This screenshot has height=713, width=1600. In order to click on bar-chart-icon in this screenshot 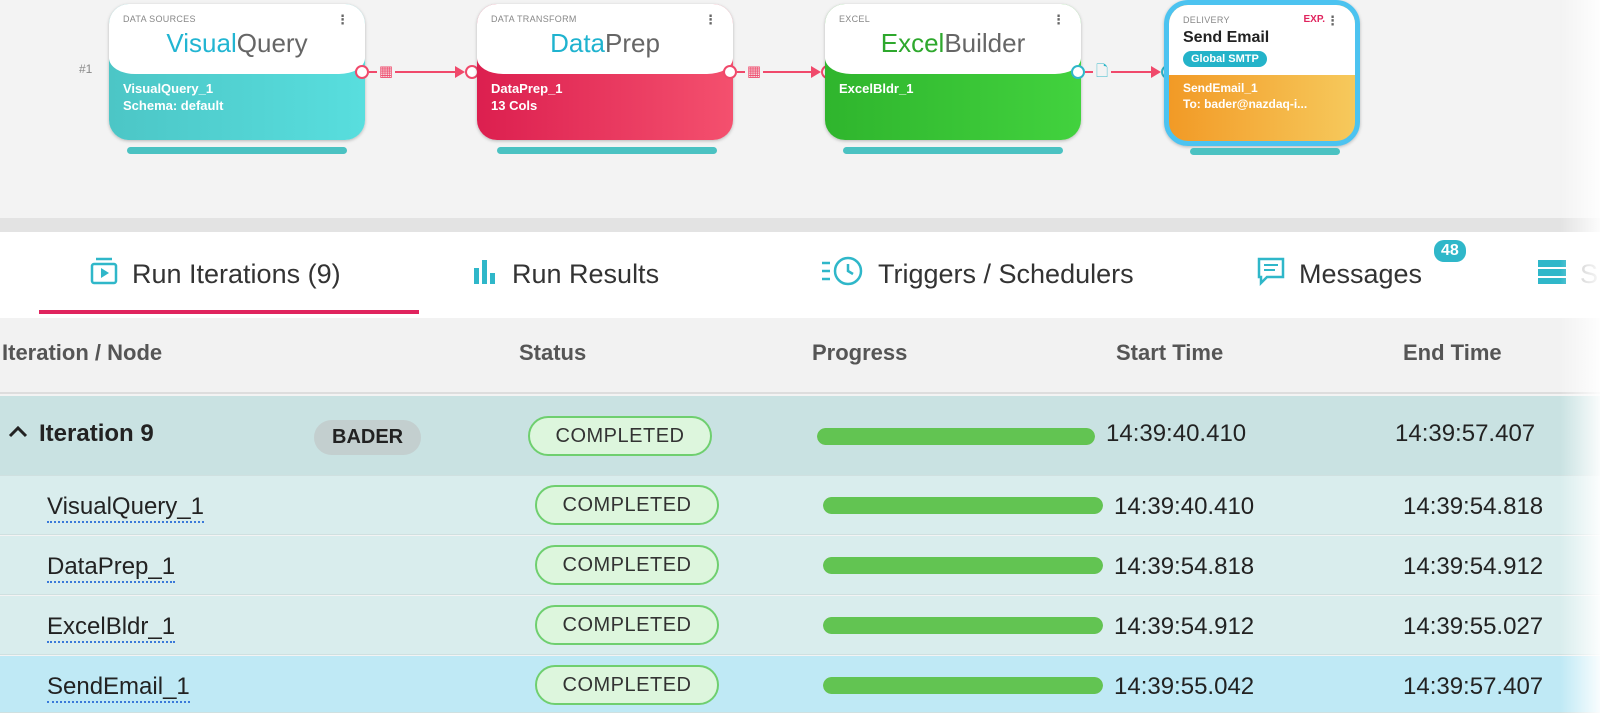, I will do `click(485, 274)`.